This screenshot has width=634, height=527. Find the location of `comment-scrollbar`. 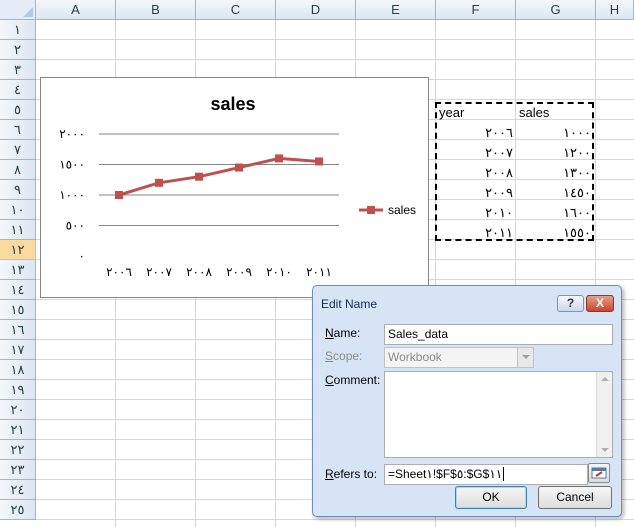

comment-scrollbar is located at coordinates (604, 414).